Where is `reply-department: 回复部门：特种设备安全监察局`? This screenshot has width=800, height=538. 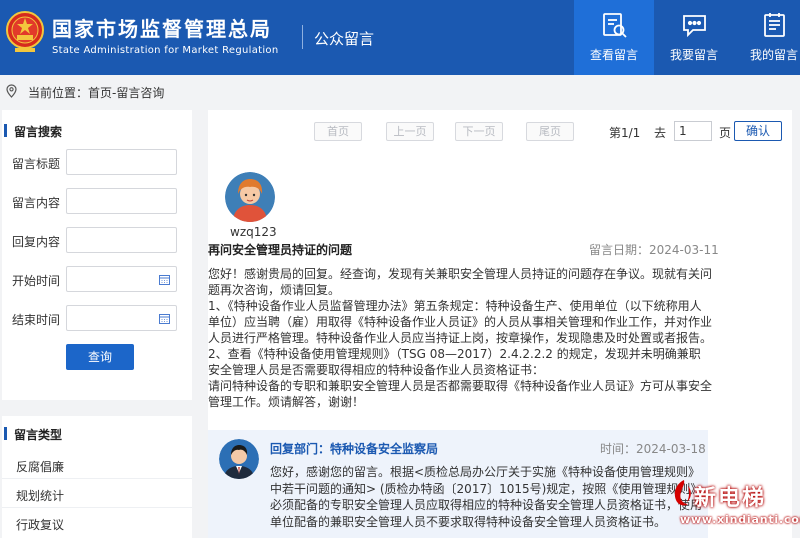 reply-department: 回复部门：特种设备安全监察局 is located at coordinates (354, 449).